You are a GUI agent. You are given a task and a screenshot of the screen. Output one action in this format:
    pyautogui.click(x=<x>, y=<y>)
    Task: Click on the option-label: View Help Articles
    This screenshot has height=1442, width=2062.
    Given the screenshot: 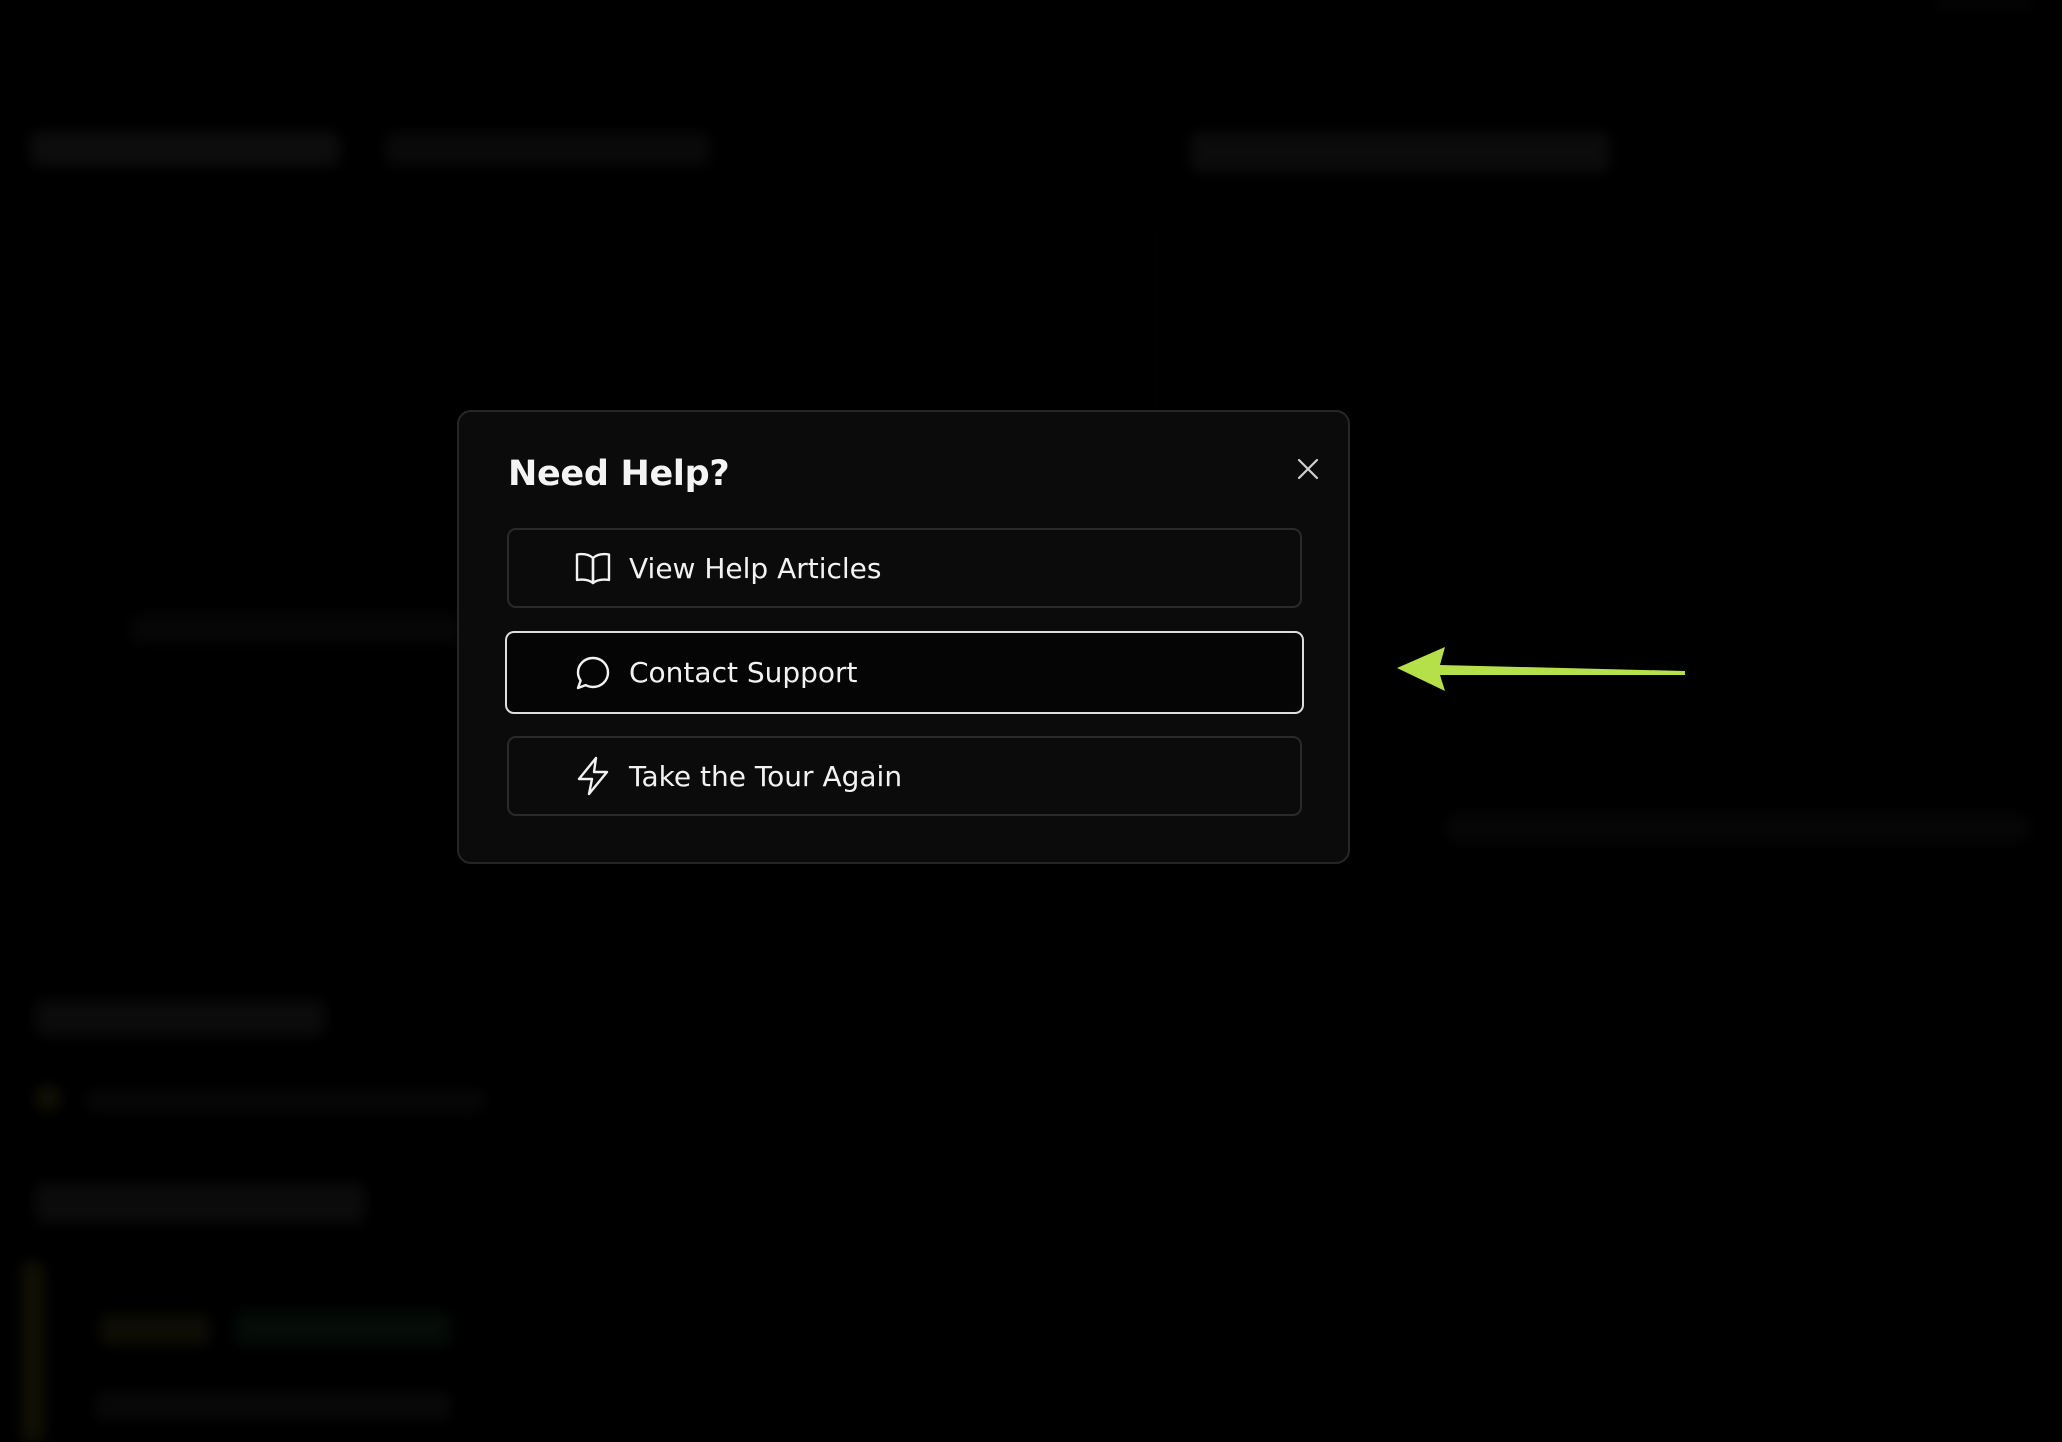 What is the action you would take?
    pyautogui.click(x=755, y=568)
    